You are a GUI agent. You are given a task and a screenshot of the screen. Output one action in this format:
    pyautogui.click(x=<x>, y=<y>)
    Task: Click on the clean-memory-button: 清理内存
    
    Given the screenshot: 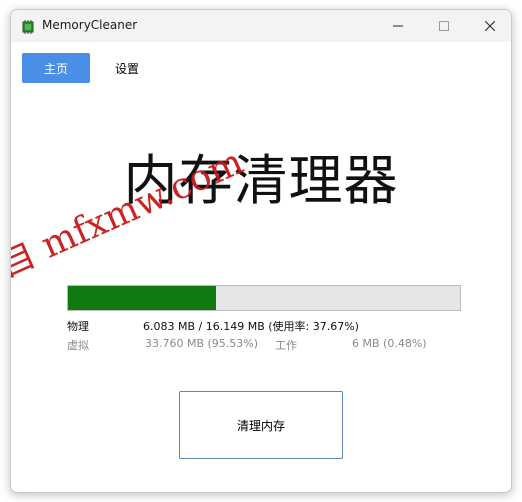 What is the action you would take?
    pyautogui.click(x=261, y=425)
    